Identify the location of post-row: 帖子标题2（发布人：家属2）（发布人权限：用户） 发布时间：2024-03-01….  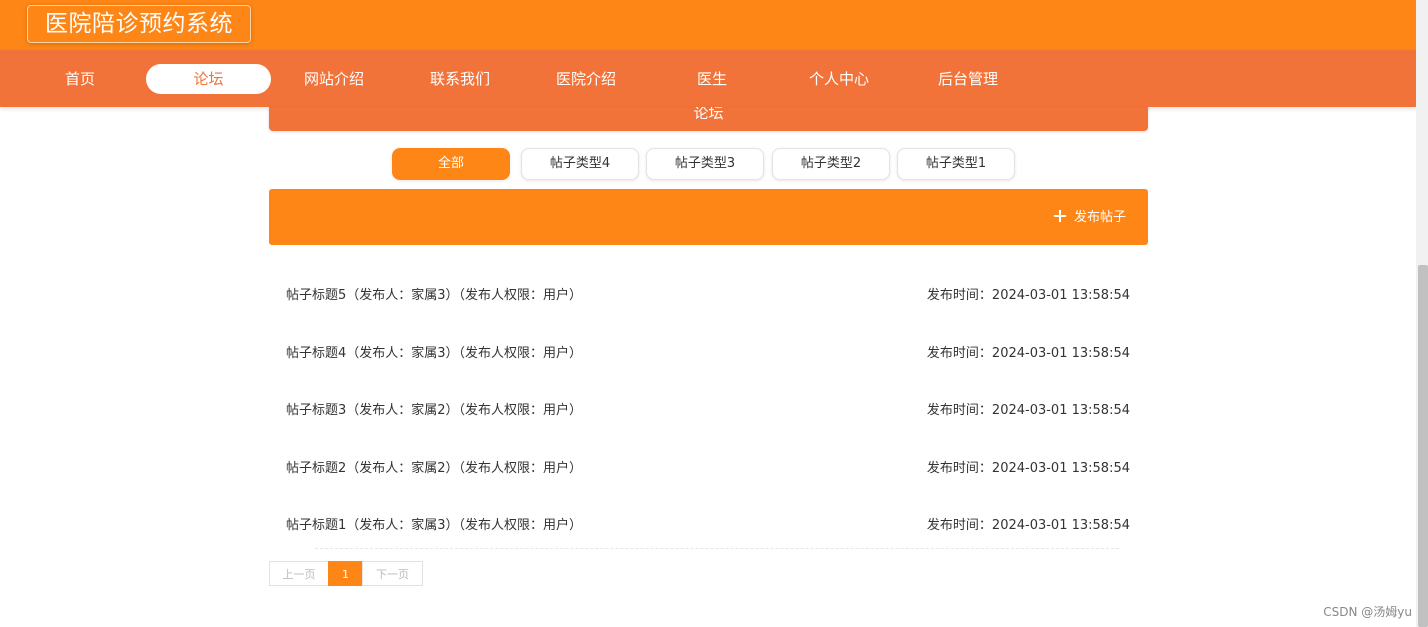
(708, 466).